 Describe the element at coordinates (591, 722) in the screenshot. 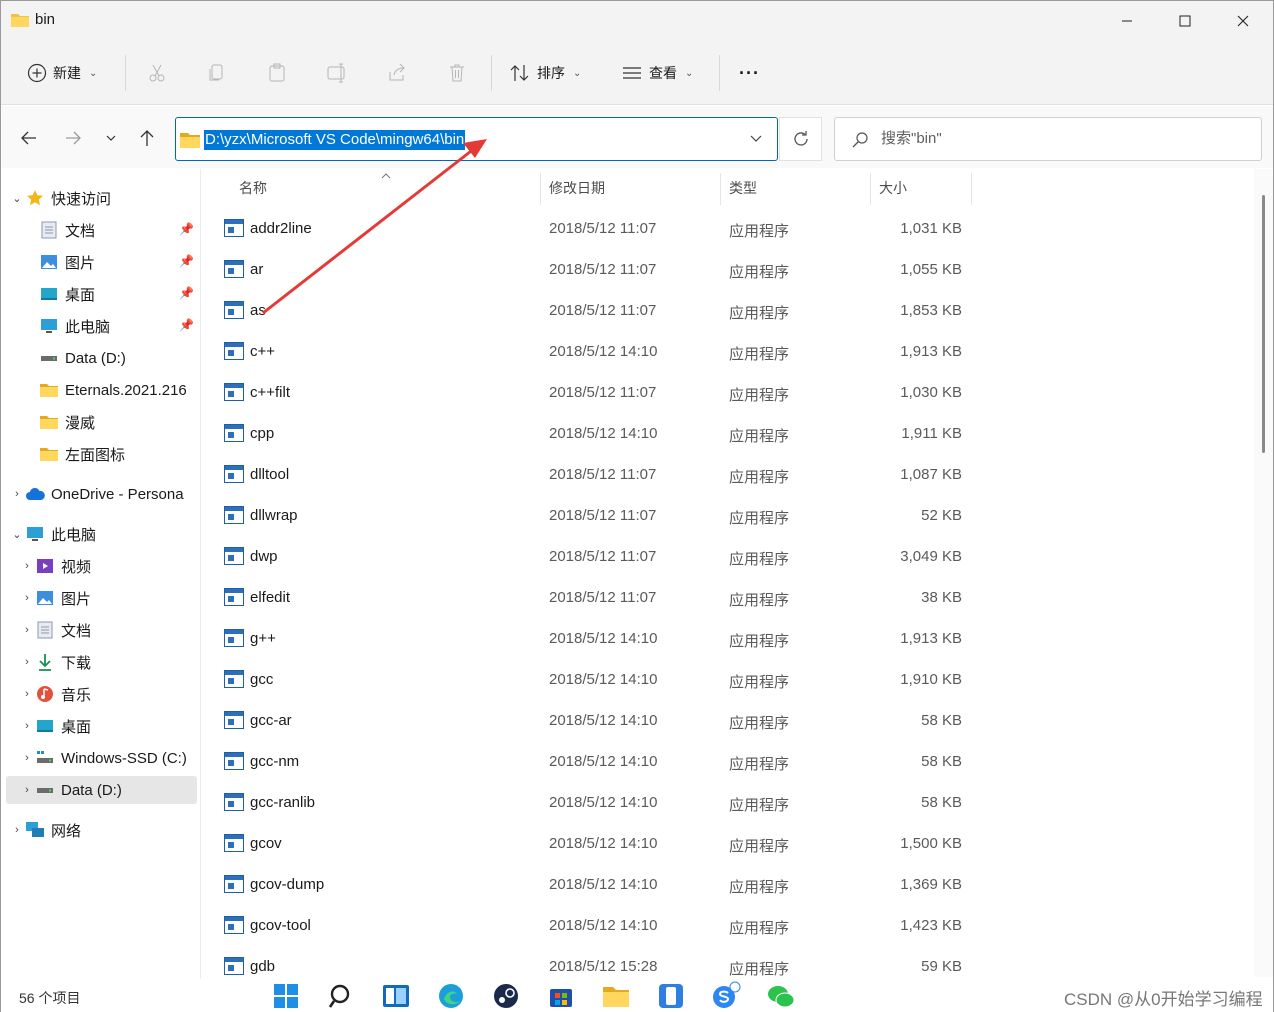

I see `file-row: gcc-ar 2018/5/12 14:10 应用程序 58 KB` at that location.